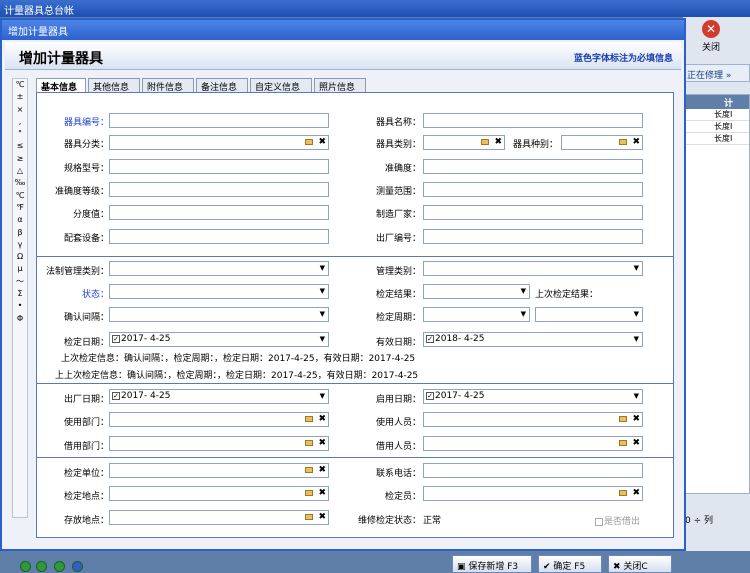  I want to click on valid_date-select: ✓ 2018- 4-25 ▼, so click(533, 339).